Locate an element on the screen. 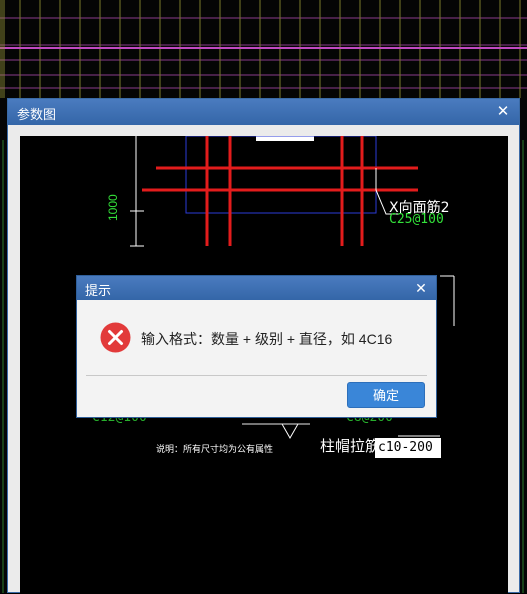  hint-dialog-message: 输入格式：数量 + 级别 + 直径，如 4C16 is located at coordinates (267, 339).